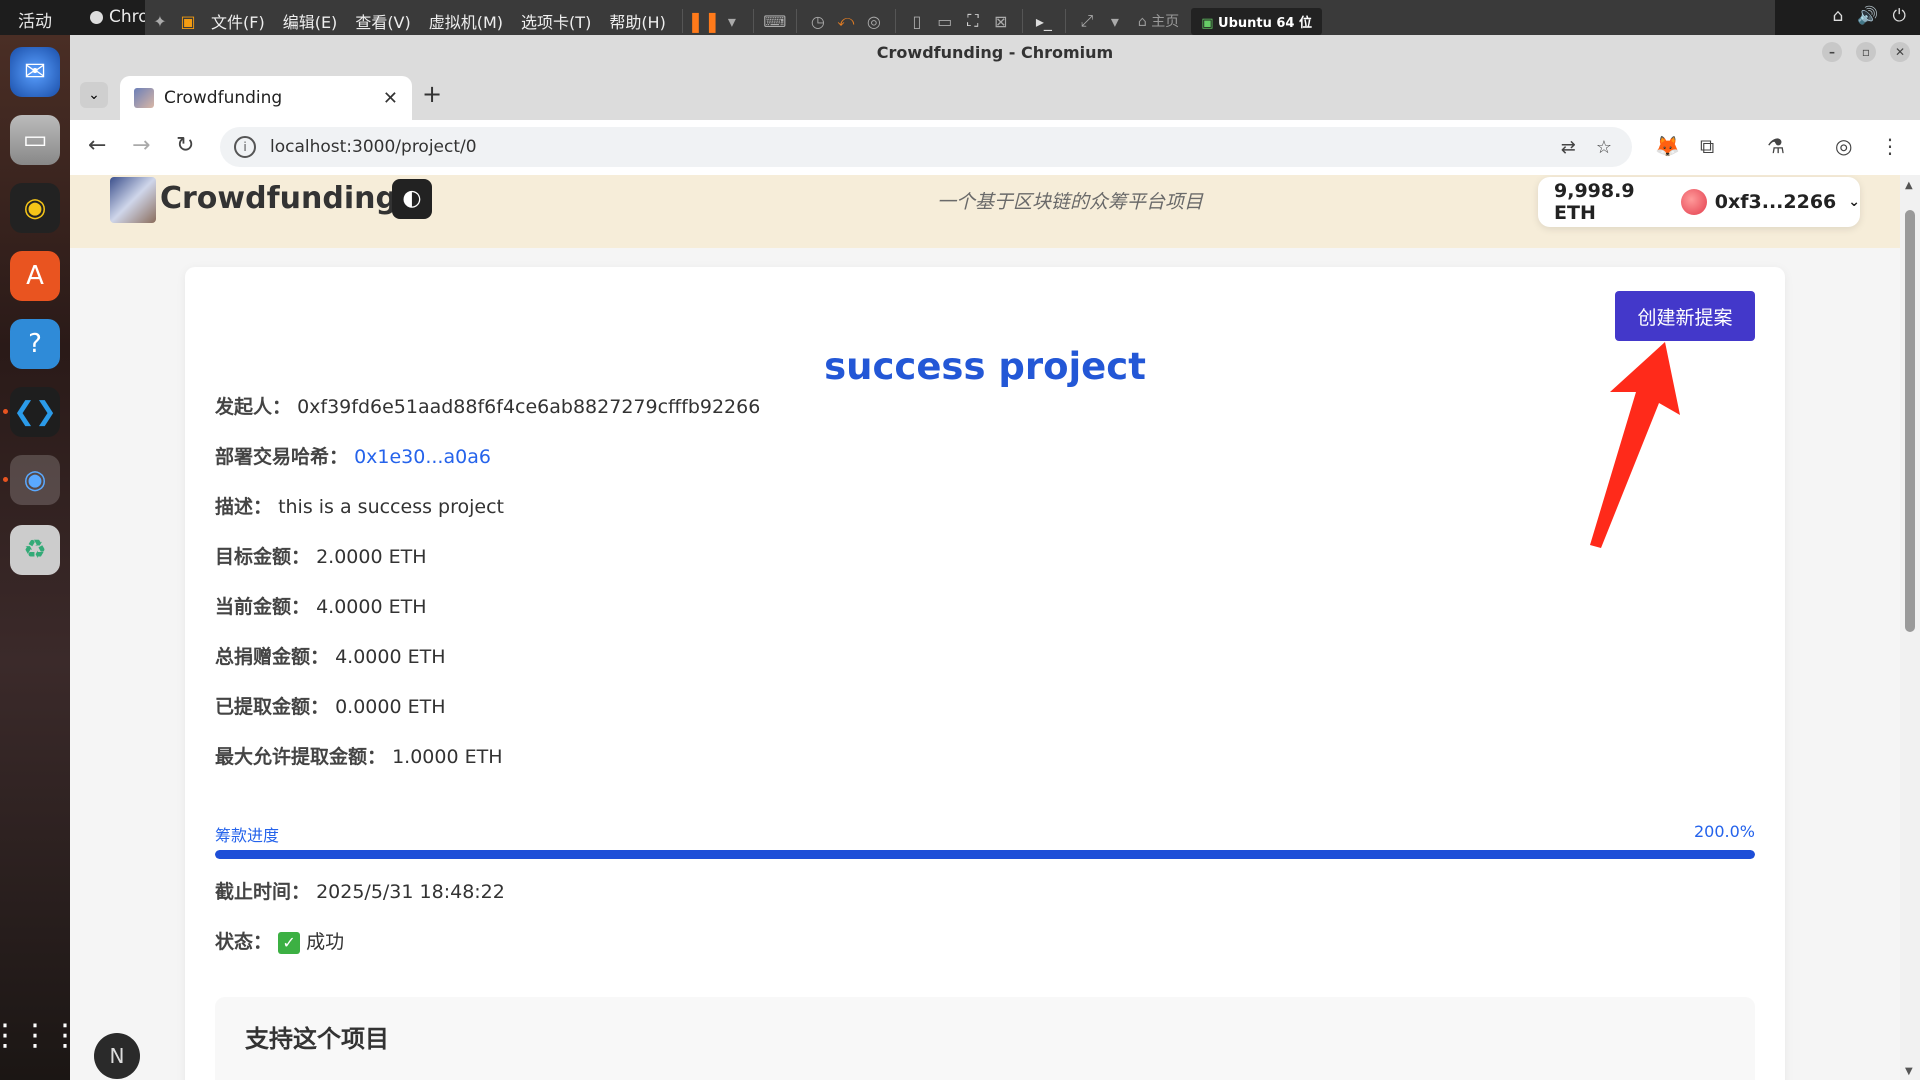  Describe the element at coordinates (35, 208) in the screenshot. I see `rhythmbox-icon: ◉` at that location.